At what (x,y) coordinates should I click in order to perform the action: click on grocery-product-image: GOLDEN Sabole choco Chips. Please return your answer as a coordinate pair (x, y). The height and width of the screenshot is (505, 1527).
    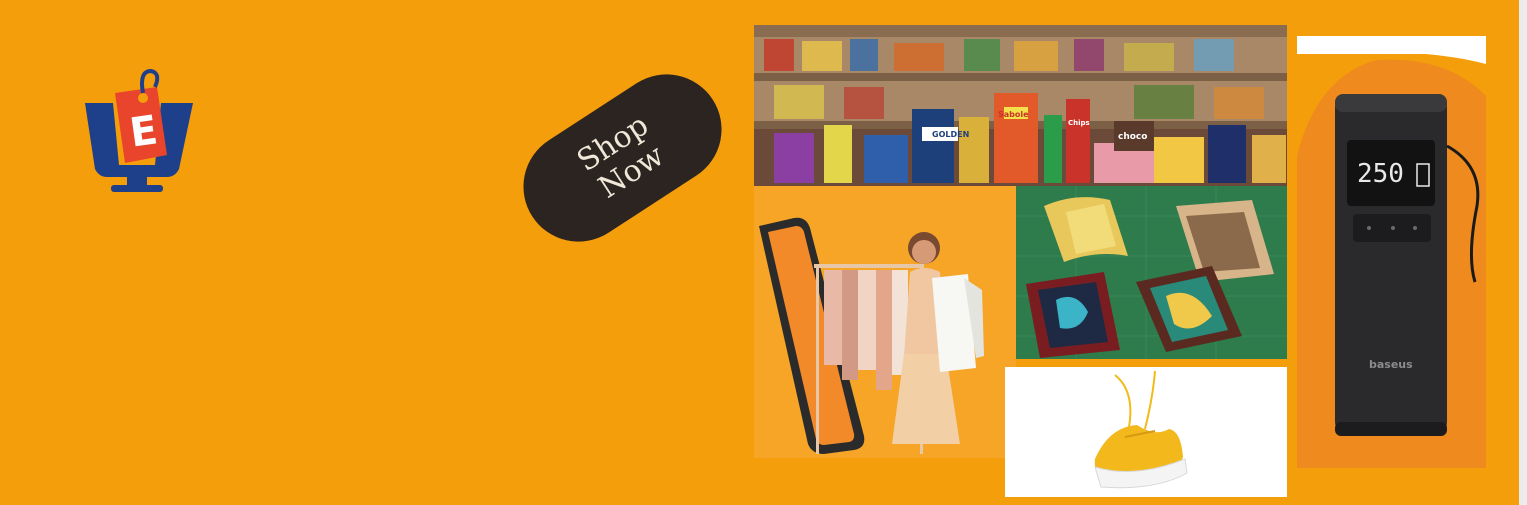
    Looking at the image, I should click on (1020, 105).